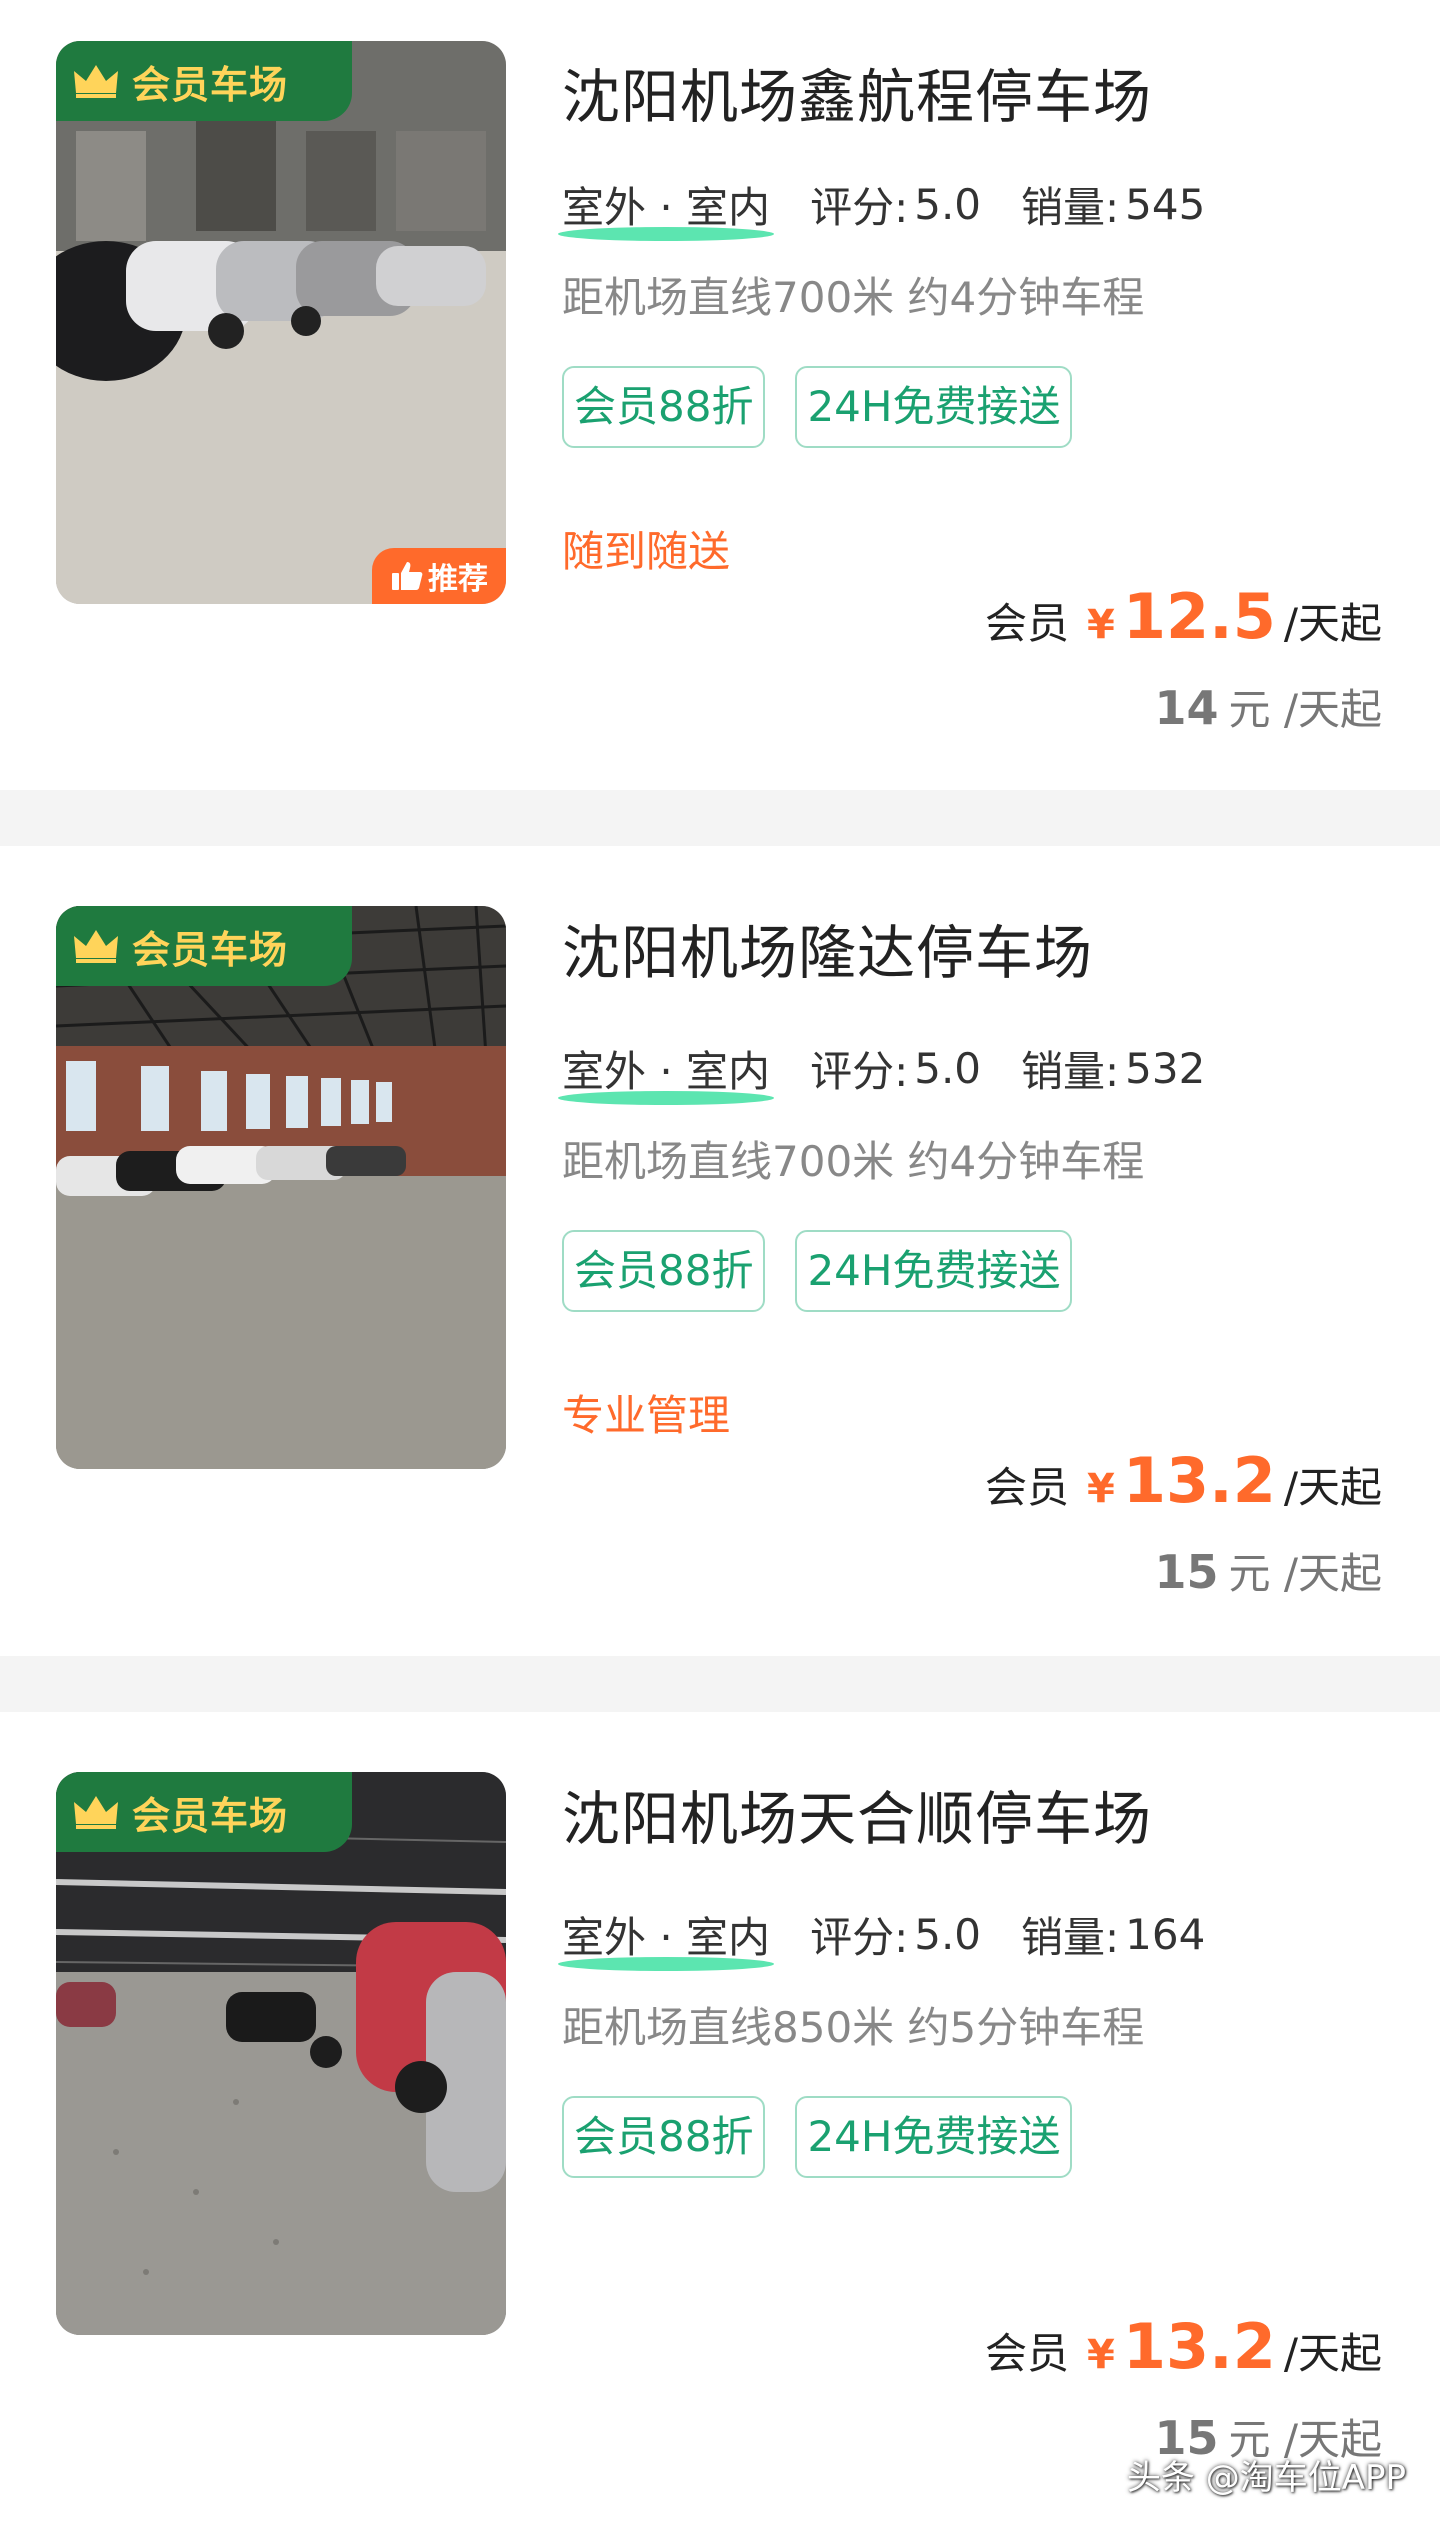 This screenshot has height=2521, width=1440. Describe the element at coordinates (646, 1415) in the screenshot. I see `feature-text: 专业管理` at that location.